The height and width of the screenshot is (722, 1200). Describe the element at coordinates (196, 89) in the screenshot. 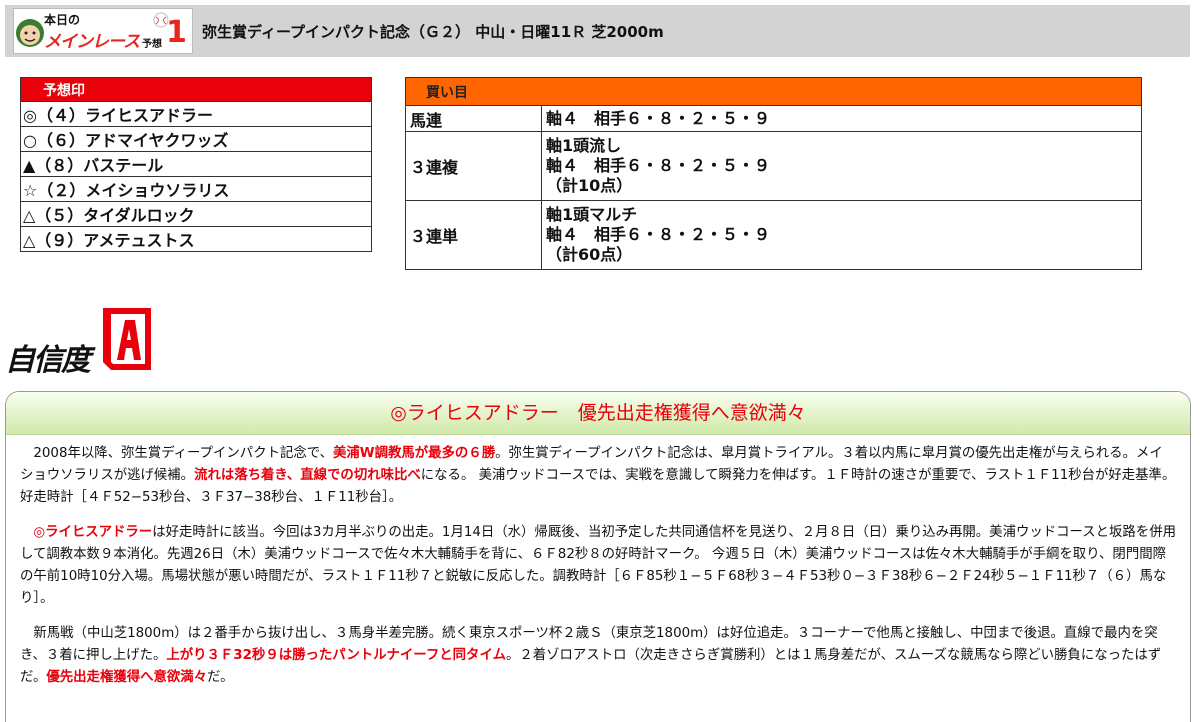

I see `prediction-heading: 予想印` at that location.